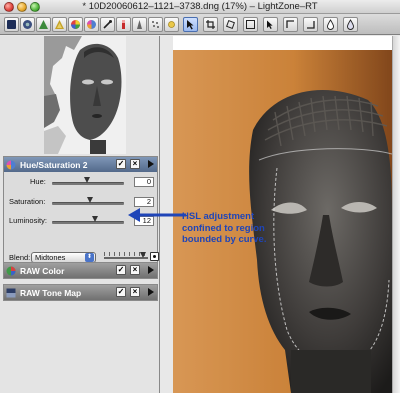 The image size is (400, 393). What do you see at coordinates (310, 24) in the screenshot?
I see `spot-icon` at bounding box center [310, 24].